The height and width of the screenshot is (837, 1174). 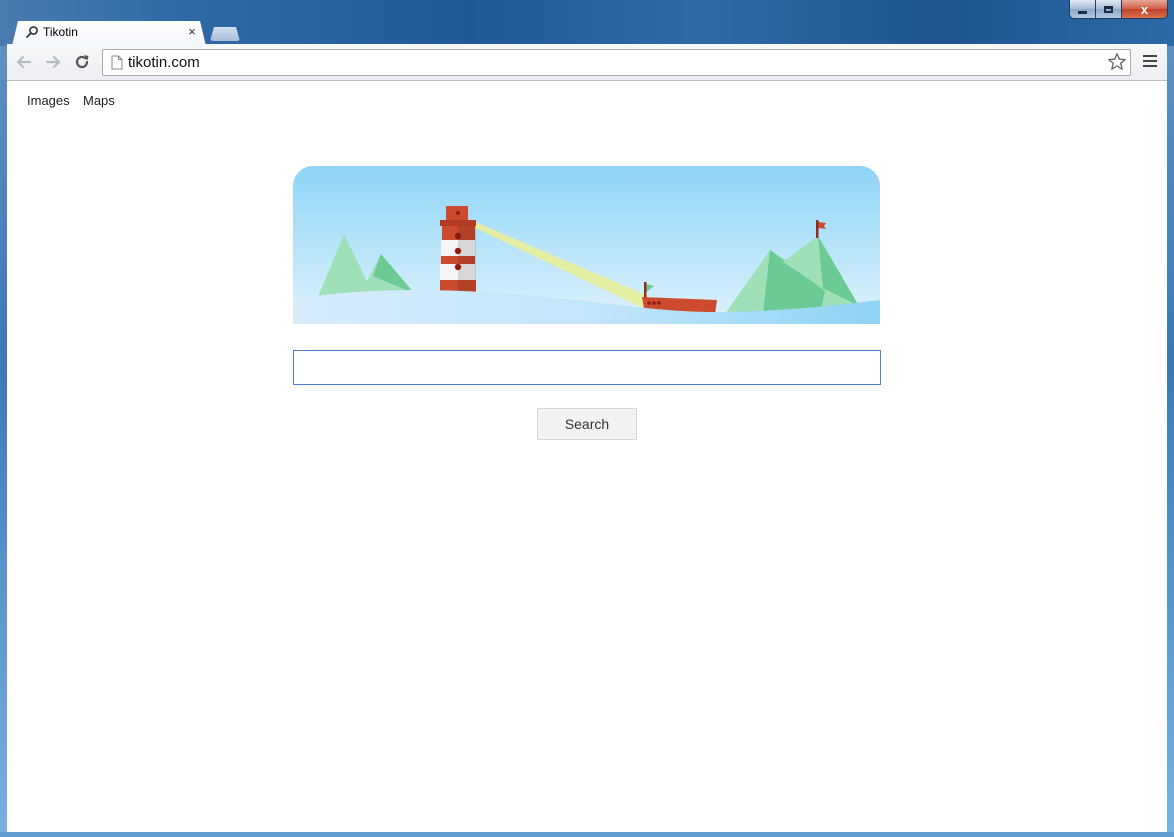 What do you see at coordinates (99, 100) in the screenshot?
I see `link-maps: Maps` at bounding box center [99, 100].